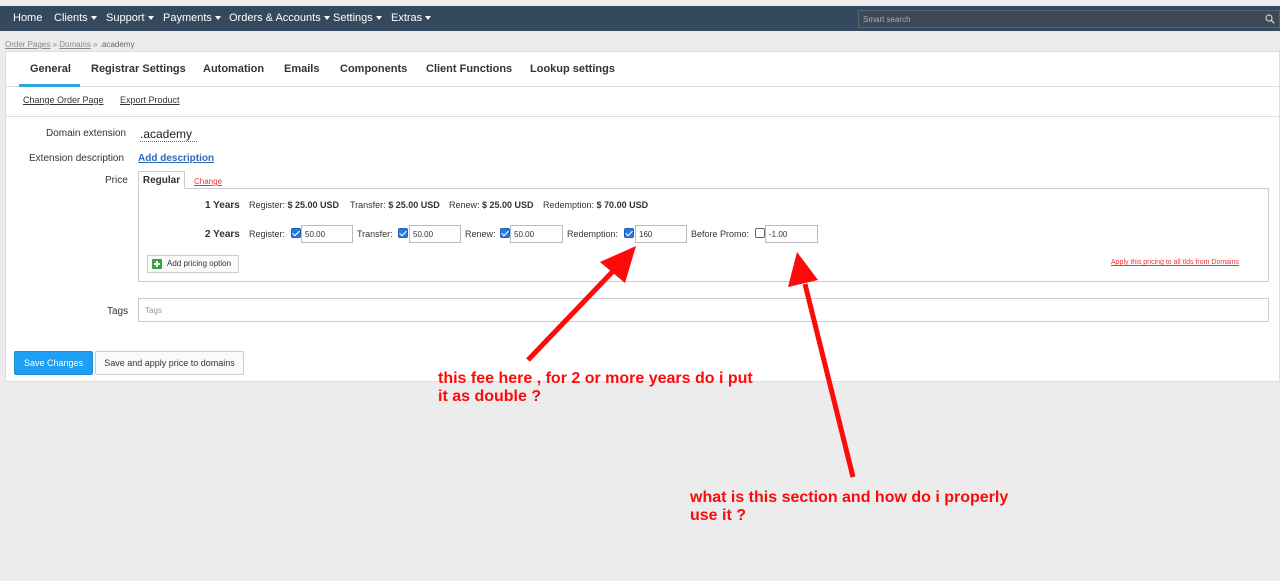 This screenshot has height=581, width=1280. I want to click on nav-extras: Extras, so click(411, 18).